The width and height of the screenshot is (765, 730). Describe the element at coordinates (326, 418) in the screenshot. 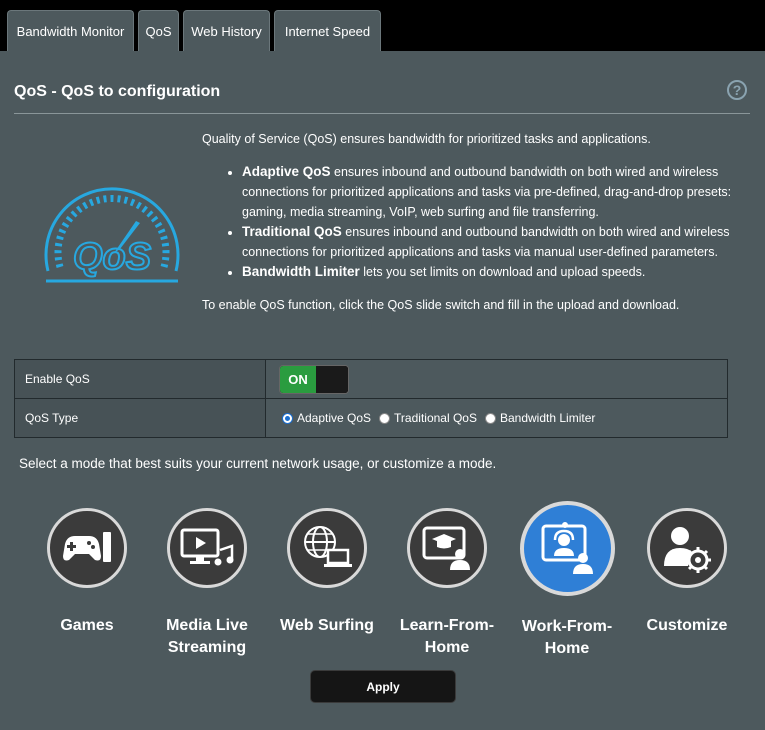

I see `radio-adaptive-qos: Adaptive QoS` at that location.